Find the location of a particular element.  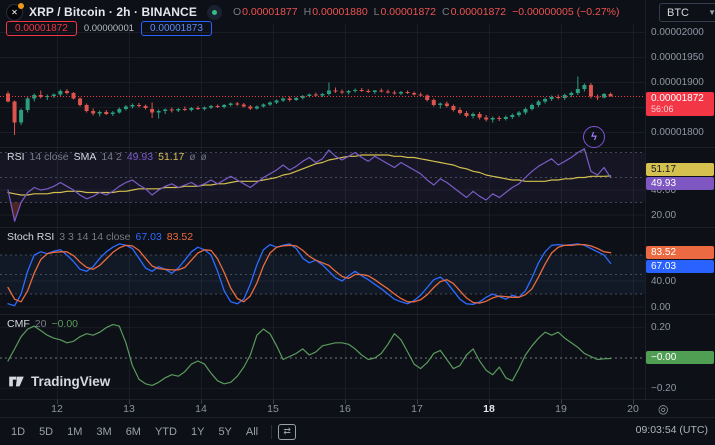

chevron-down-icon: ▼ is located at coordinates (711, 12).